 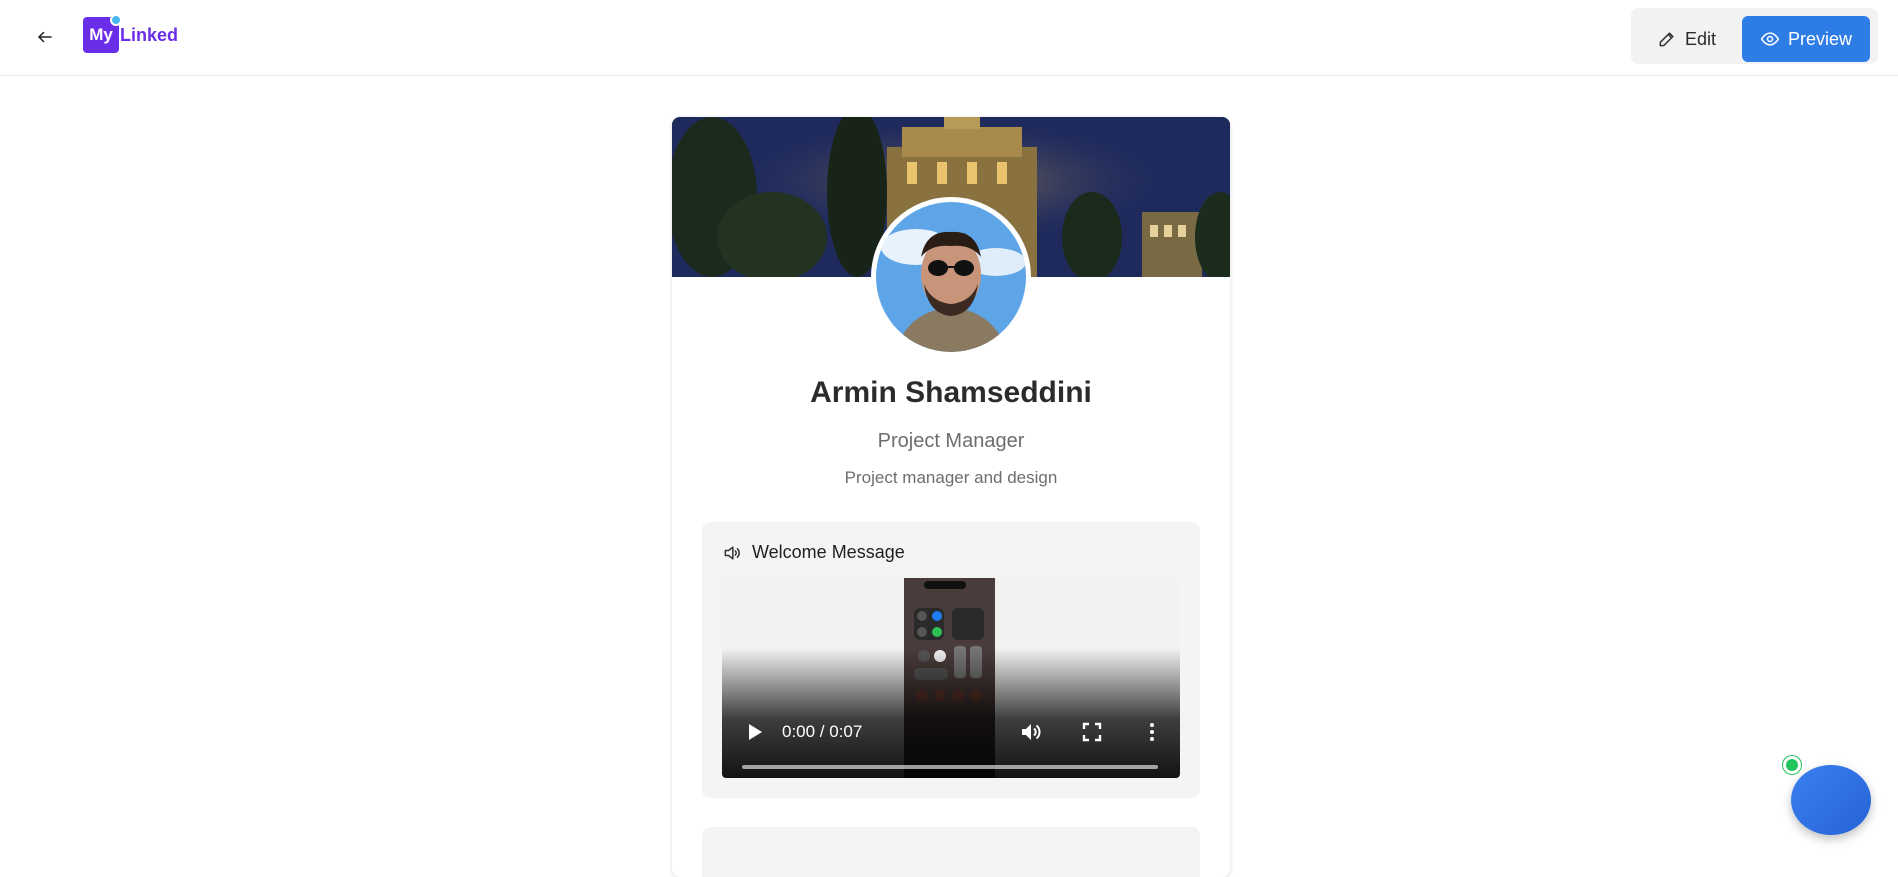 I want to click on logo-mark: My, so click(x=102, y=33).